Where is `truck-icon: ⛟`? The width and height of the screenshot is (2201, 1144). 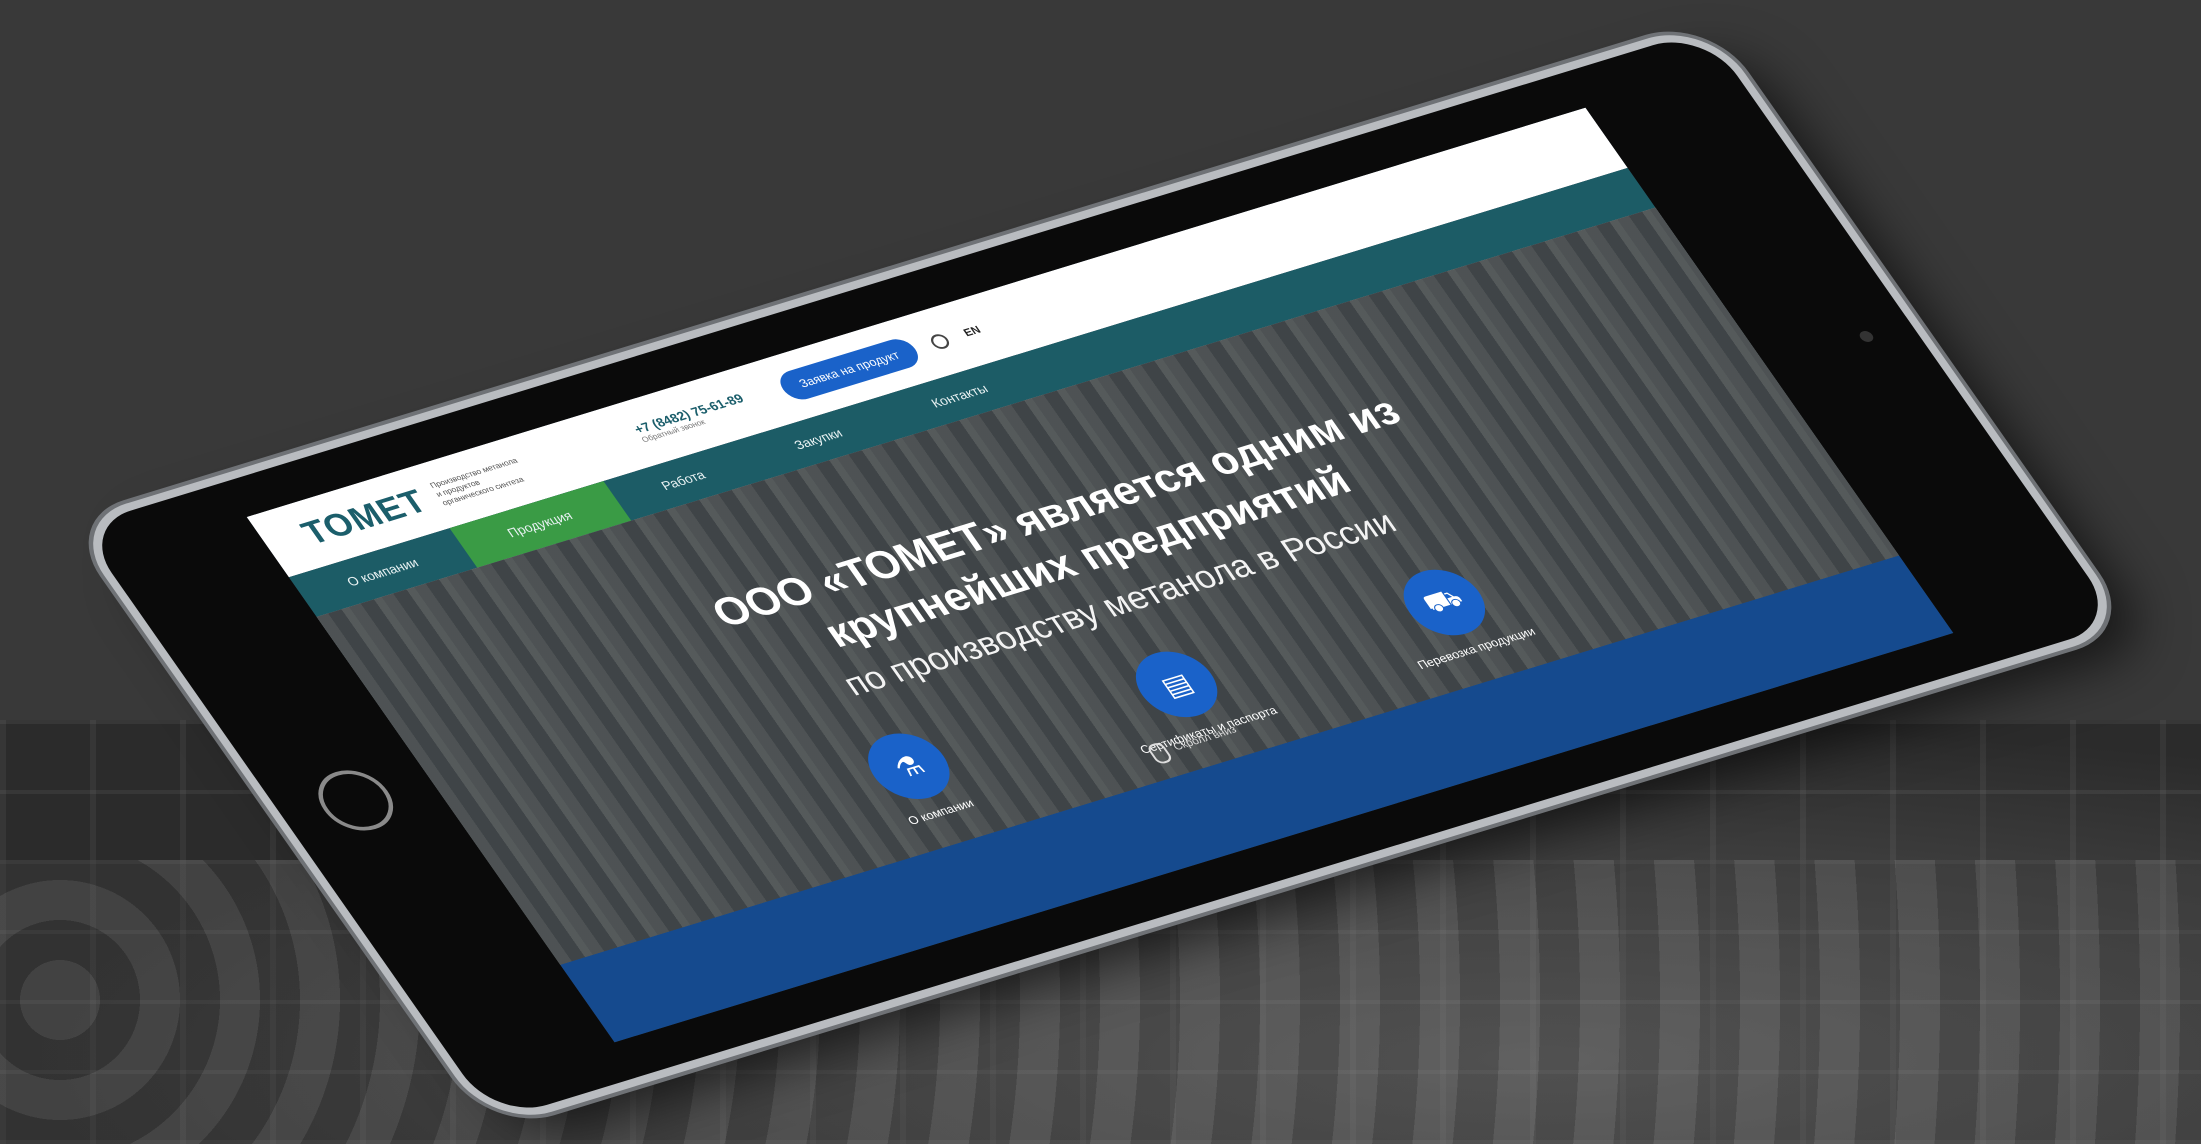
truck-icon: ⛟ is located at coordinates (1444, 602).